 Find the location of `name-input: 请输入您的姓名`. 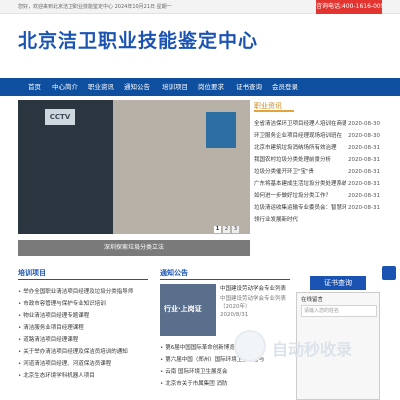

name-input: 请输入您的姓名 is located at coordinates (339, 311).